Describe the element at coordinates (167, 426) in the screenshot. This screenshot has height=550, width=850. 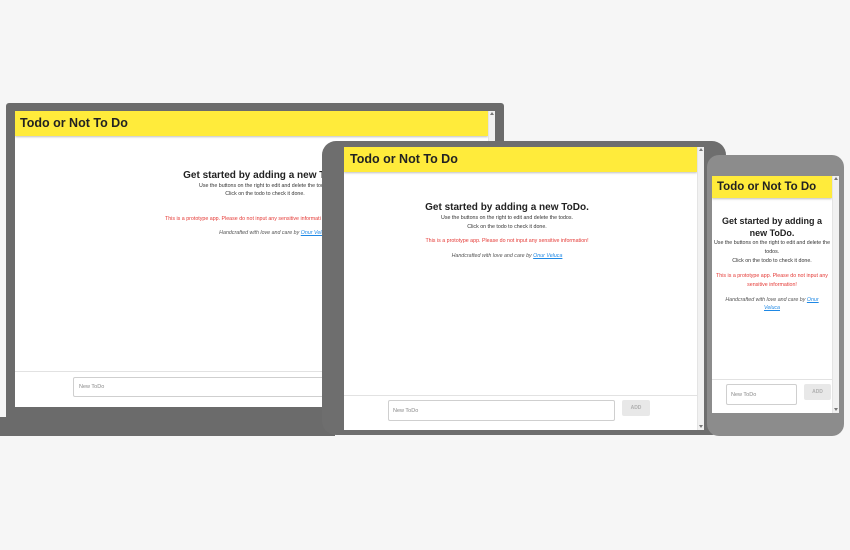
I see `laptop-base` at that location.